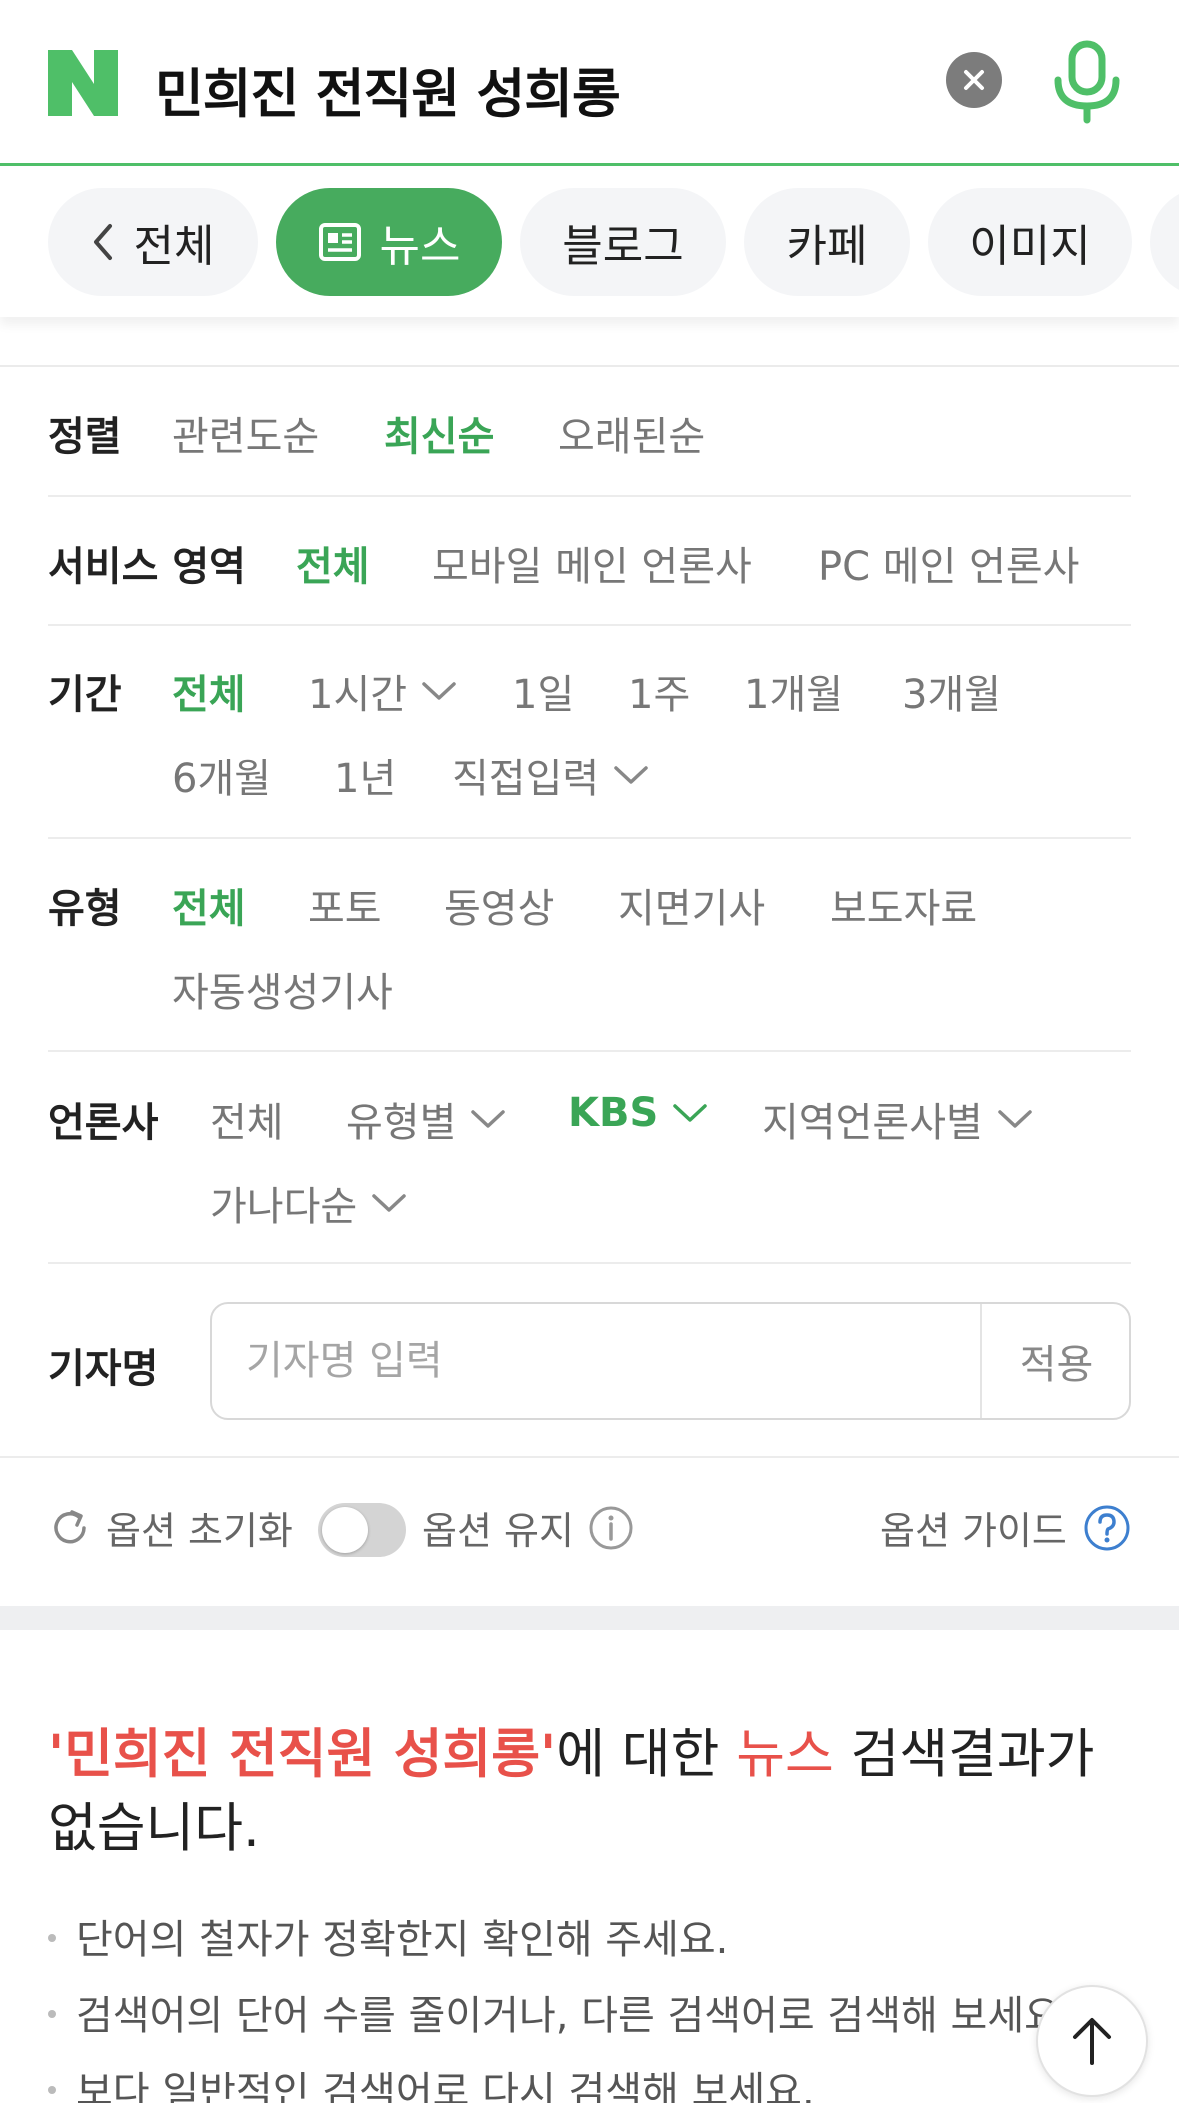 This screenshot has width=1179, height=2103. I want to click on service-mobile-main: 모바일 메인 언론사, so click(592, 563).